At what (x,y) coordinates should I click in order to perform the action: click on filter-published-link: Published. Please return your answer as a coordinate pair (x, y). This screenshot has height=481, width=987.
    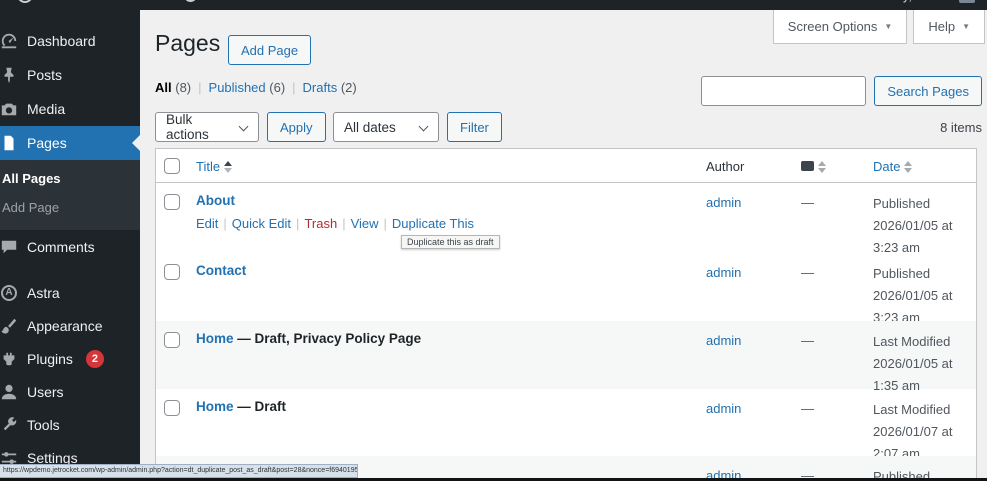
    Looking at the image, I should click on (237, 87).